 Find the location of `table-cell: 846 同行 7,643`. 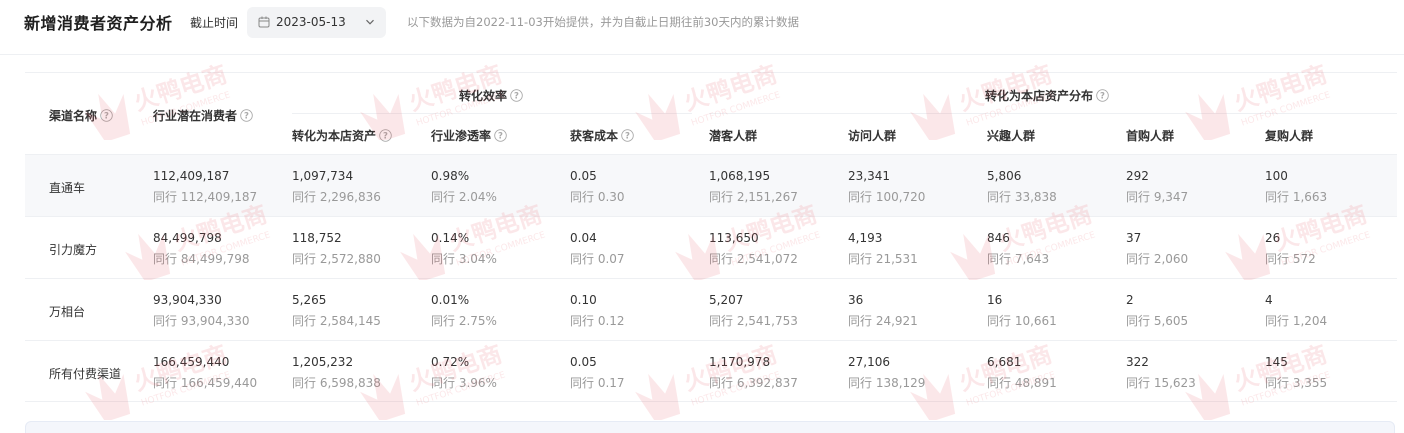

table-cell: 846 同行 7,643 is located at coordinates (1018, 248).